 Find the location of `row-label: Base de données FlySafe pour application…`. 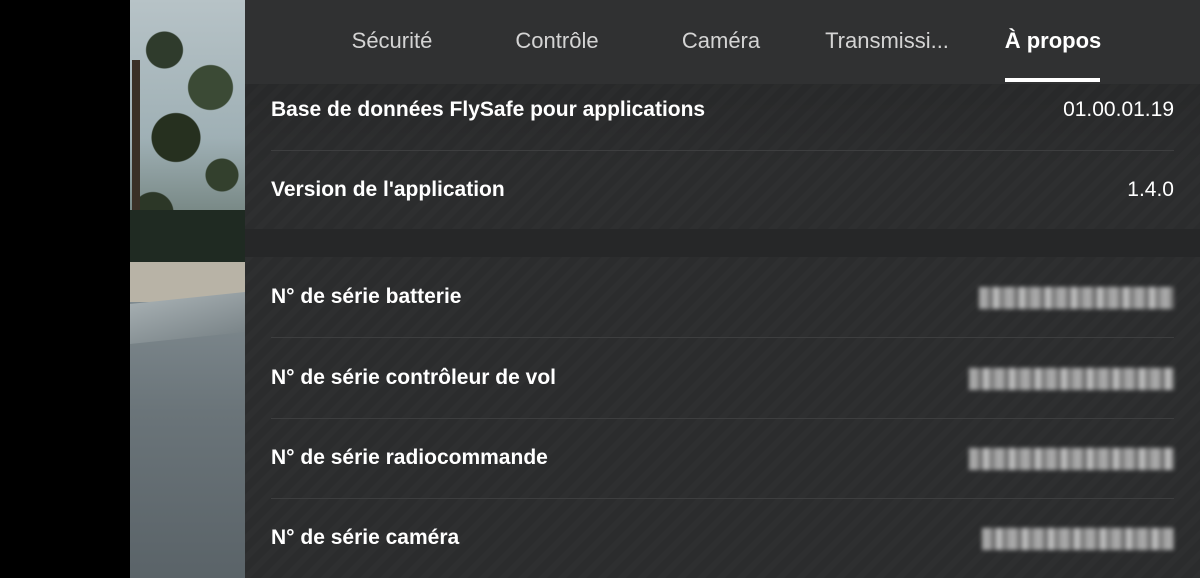

row-label: Base de données FlySafe pour application… is located at coordinates (488, 109).